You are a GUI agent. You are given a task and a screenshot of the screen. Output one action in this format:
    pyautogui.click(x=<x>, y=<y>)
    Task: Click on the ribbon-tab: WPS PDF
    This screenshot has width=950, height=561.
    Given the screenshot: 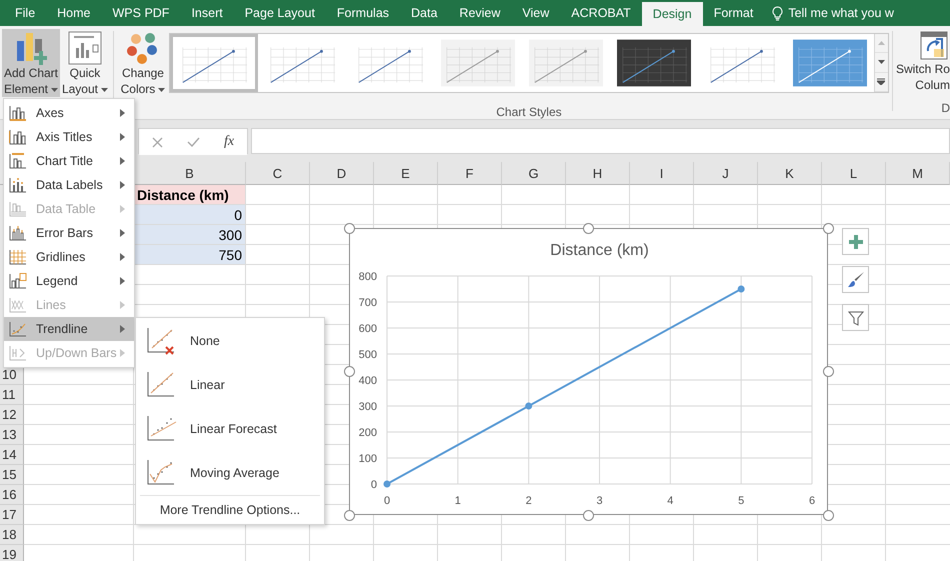 What is the action you would take?
    pyautogui.click(x=141, y=13)
    